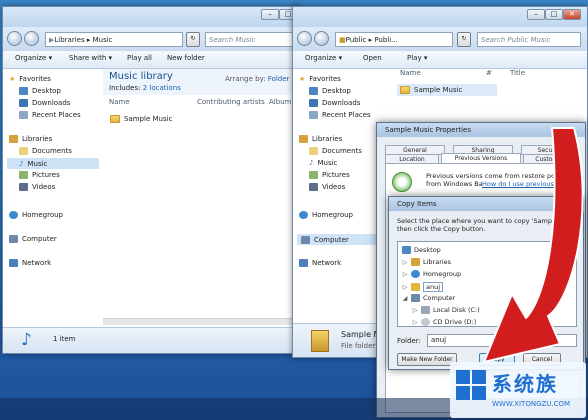  What do you see at coordinates (525, 384) in the screenshot?
I see `watermark-brand: 系统族` at bounding box center [525, 384].